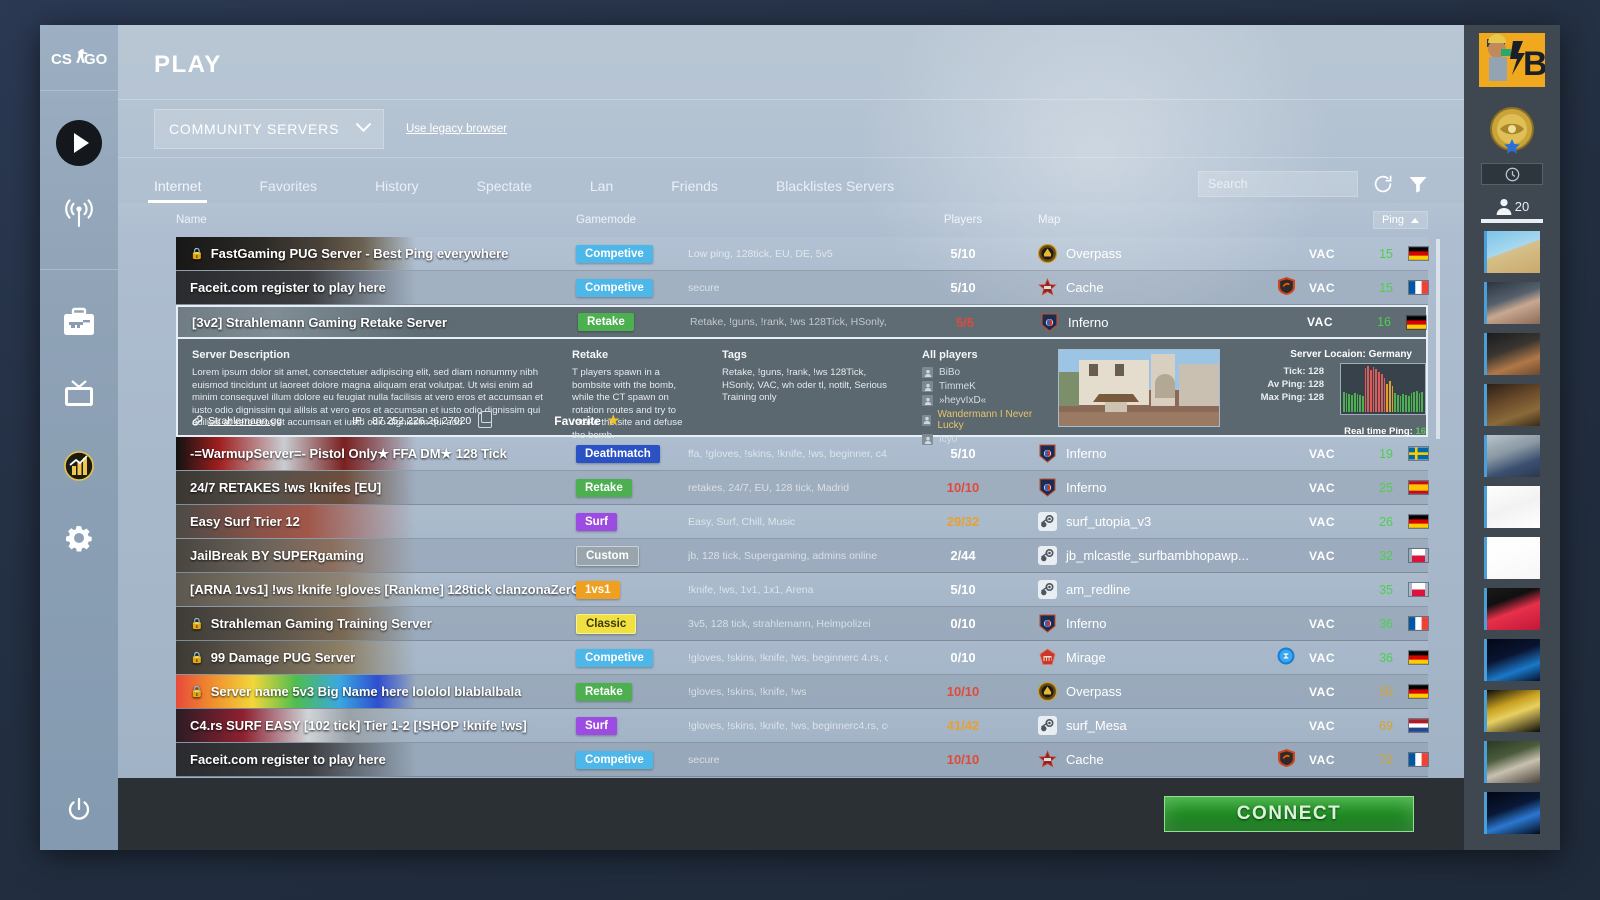 Image resolution: width=1600 pixels, height=900 pixels. Describe the element at coordinates (1295, 384) in the screenshot. I see `avg-ping-value: Av Ping: 128` at that location.